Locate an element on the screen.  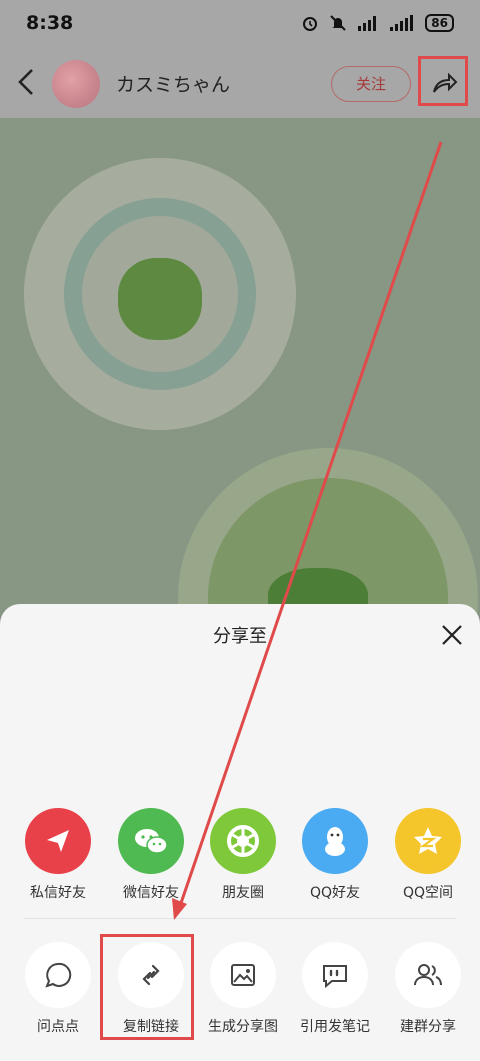
image-icon is located at coordinates (243, 975).